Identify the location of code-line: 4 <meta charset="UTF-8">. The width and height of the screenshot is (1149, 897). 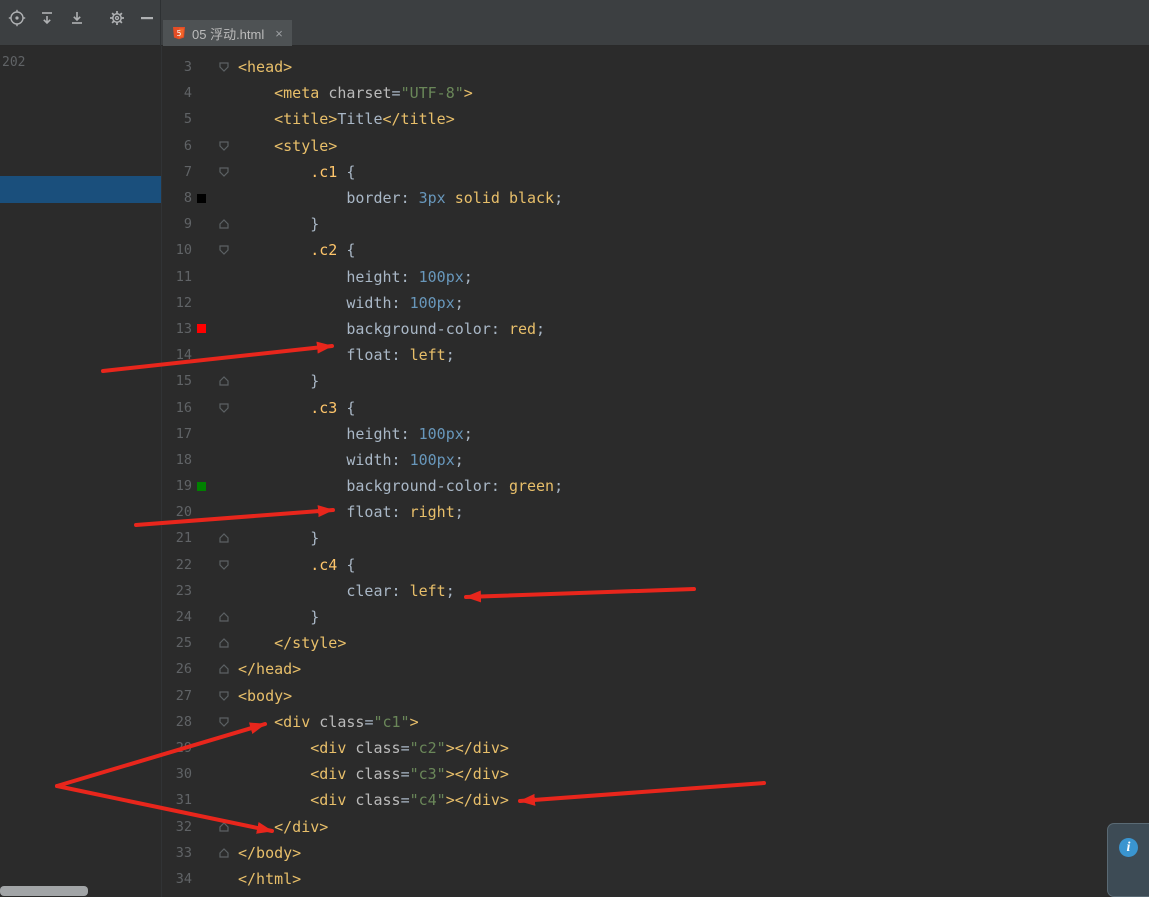
(655, 93).